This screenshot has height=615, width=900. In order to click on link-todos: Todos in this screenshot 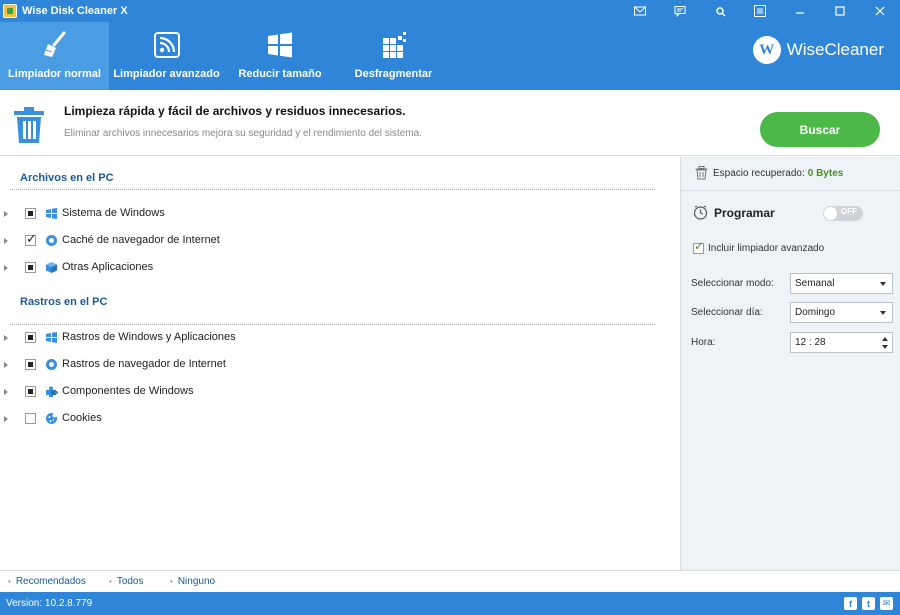, I will do `click(126, 581)`.